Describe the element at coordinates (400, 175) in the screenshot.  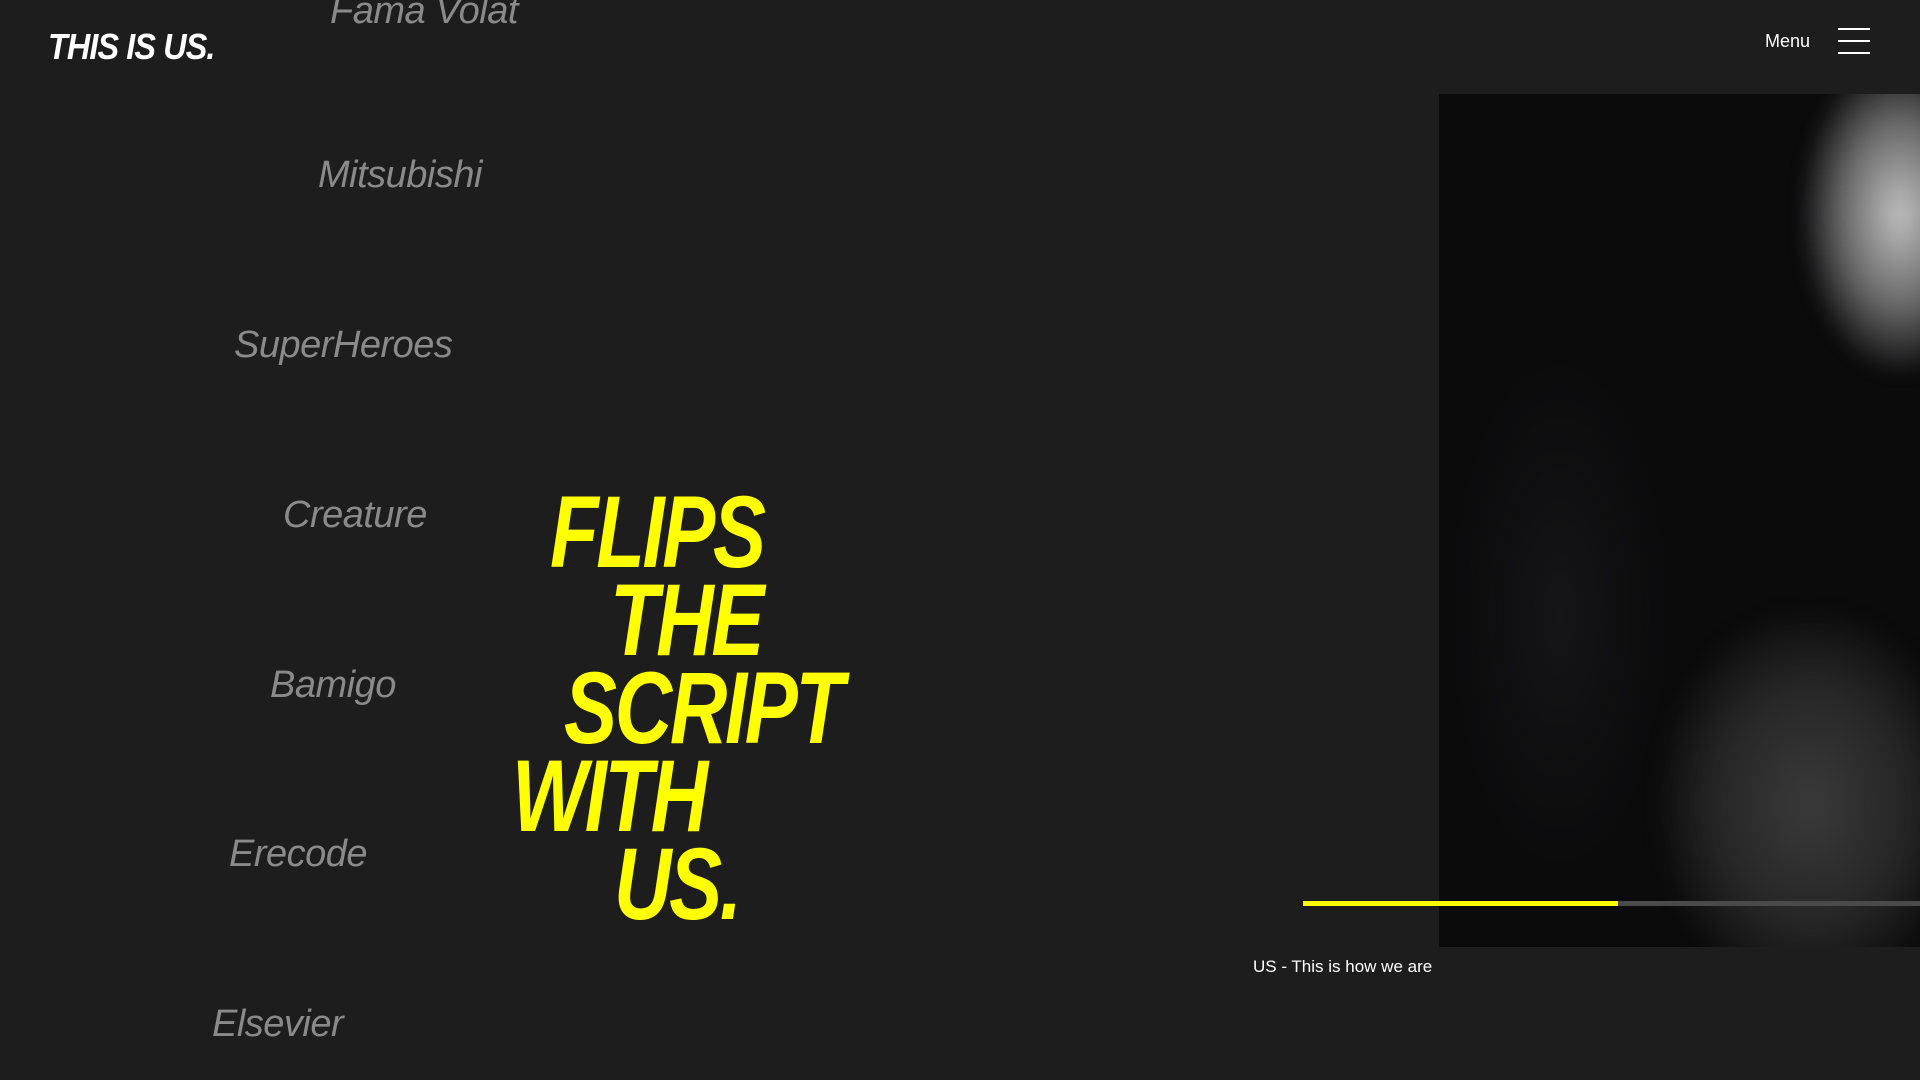
I see `client-link-mitsubishi: Mitsubishi` at that location.